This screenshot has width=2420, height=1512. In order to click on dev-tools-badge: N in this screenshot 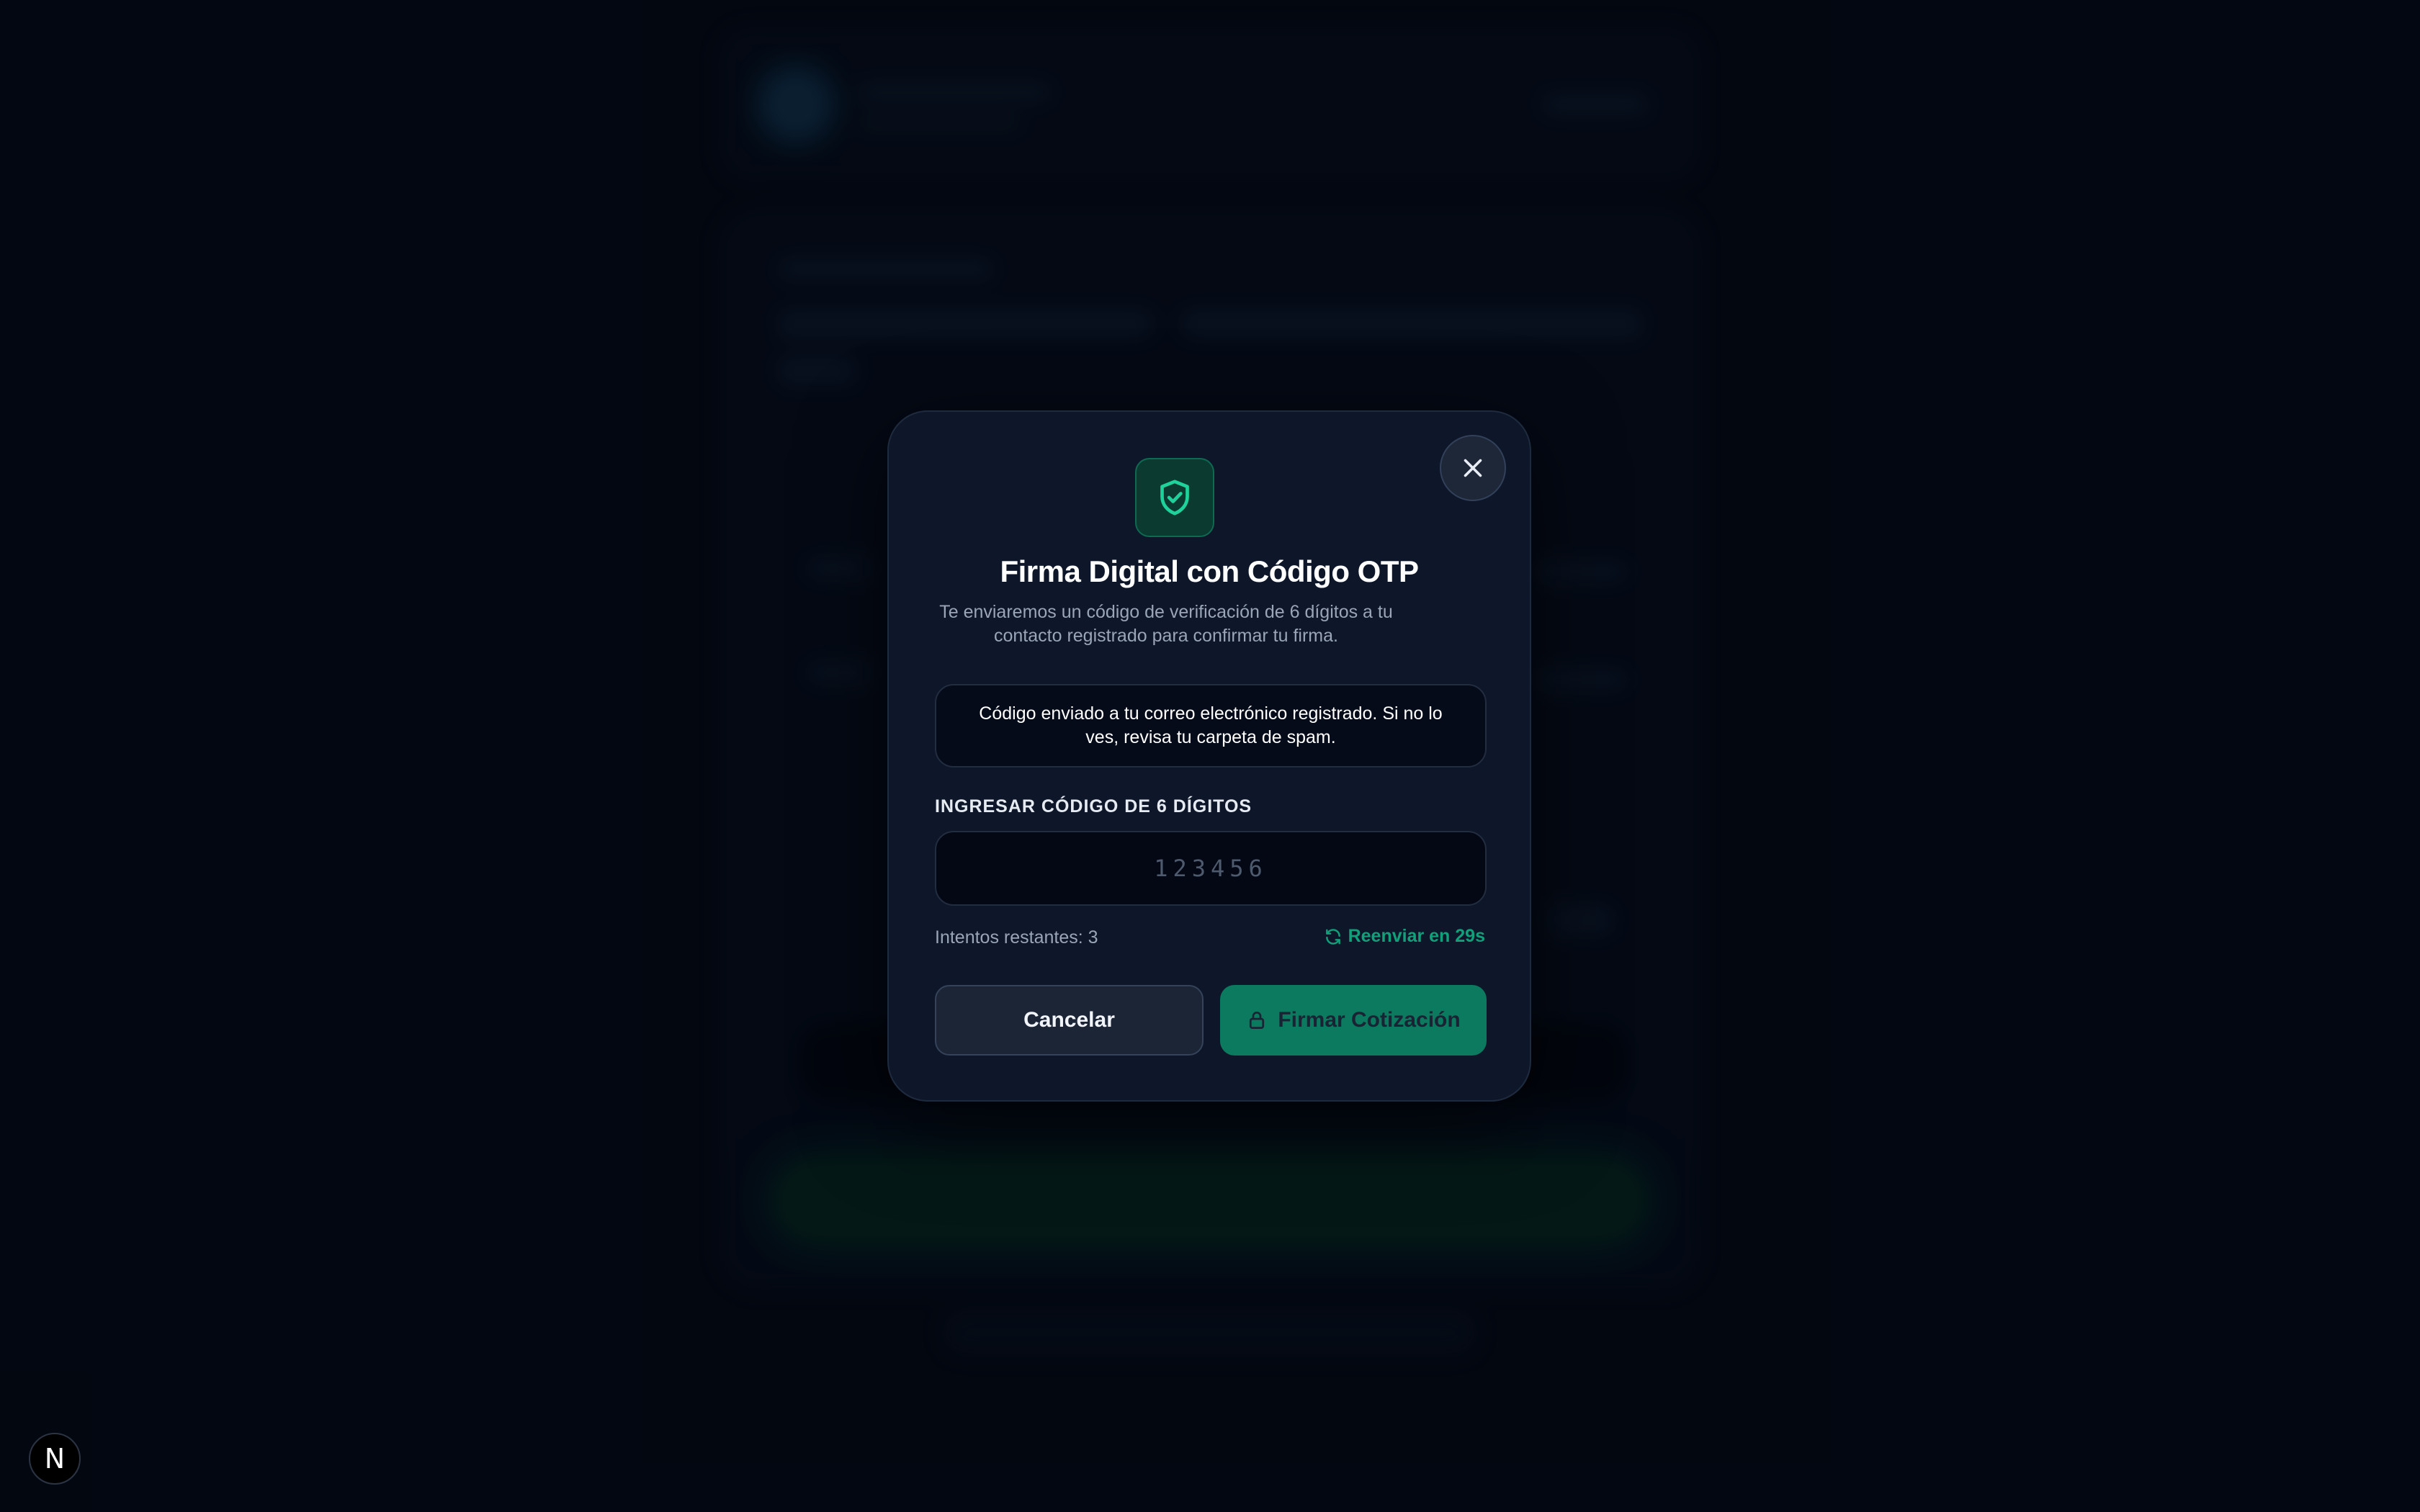, I will do `click(55, 1459)`.